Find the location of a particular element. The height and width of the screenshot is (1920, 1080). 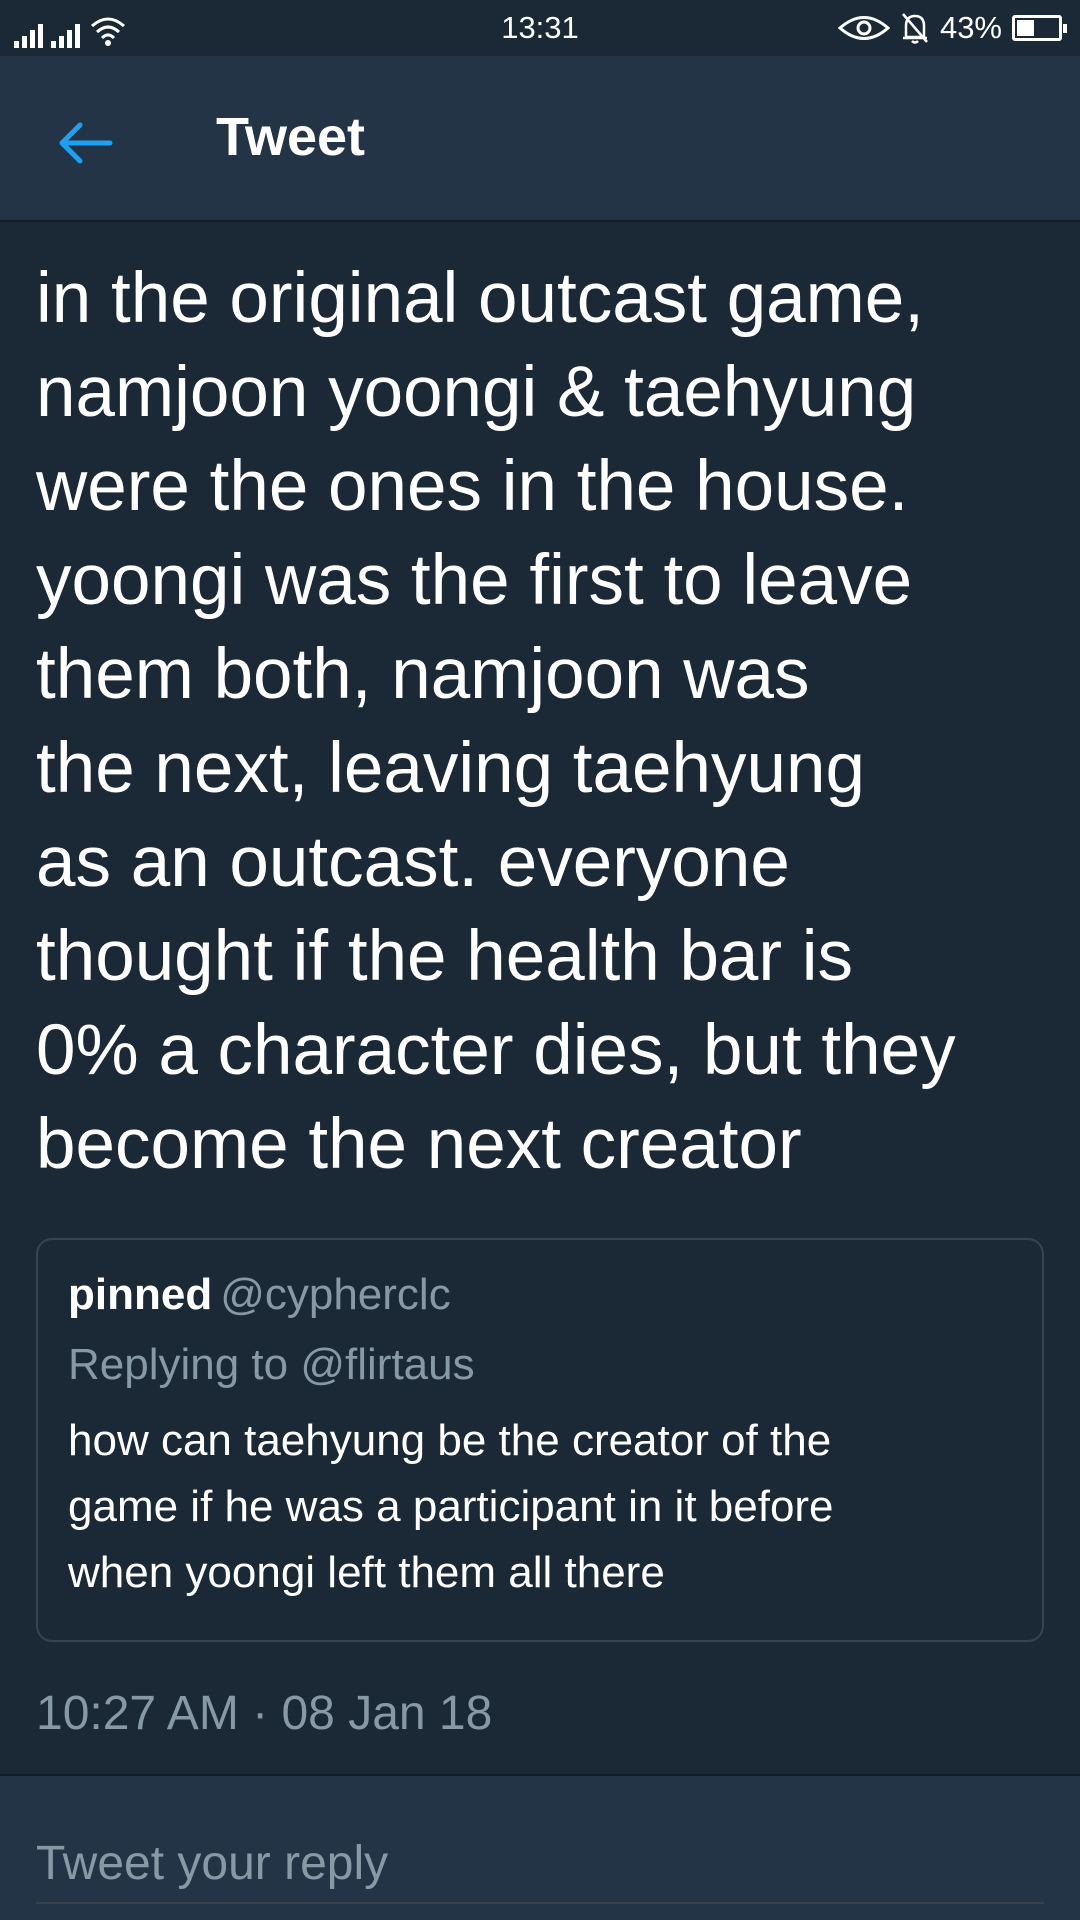

battery-percent: 43% is located at coordinates (970, 27).